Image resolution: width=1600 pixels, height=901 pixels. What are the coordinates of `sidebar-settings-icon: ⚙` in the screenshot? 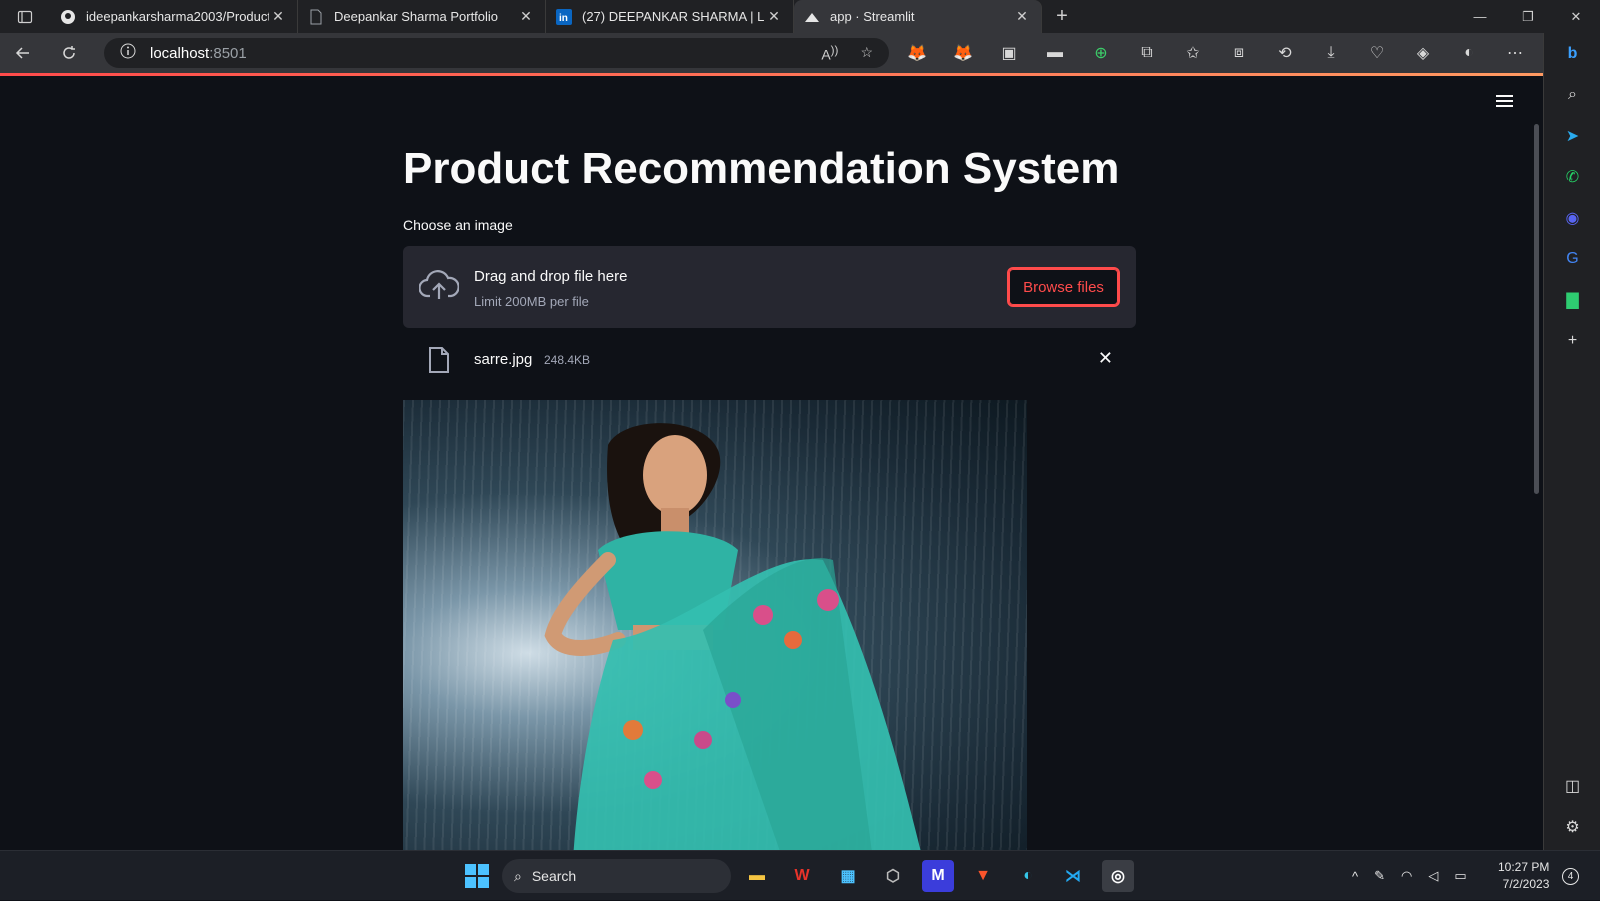 It's located at (1572, 826).